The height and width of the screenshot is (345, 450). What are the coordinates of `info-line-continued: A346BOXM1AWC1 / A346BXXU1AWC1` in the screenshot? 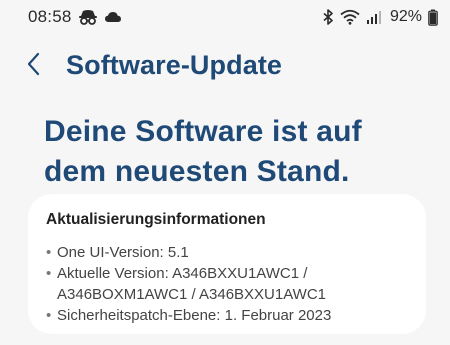 It's located at (192, 294).